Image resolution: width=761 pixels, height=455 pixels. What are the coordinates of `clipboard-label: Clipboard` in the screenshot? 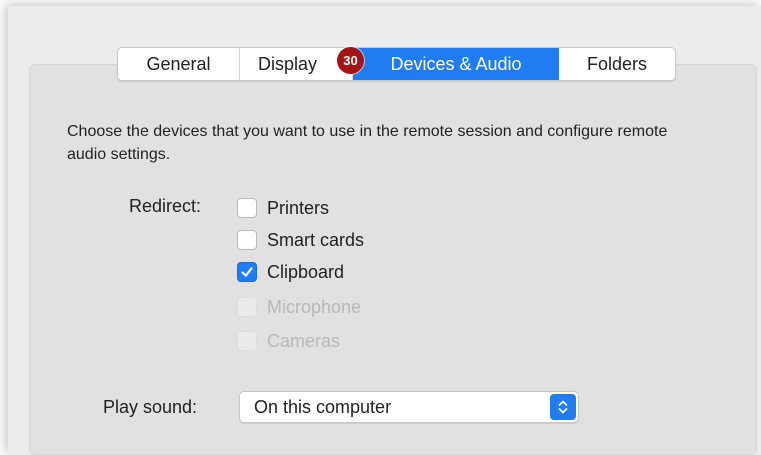 It's located at (306, 271).